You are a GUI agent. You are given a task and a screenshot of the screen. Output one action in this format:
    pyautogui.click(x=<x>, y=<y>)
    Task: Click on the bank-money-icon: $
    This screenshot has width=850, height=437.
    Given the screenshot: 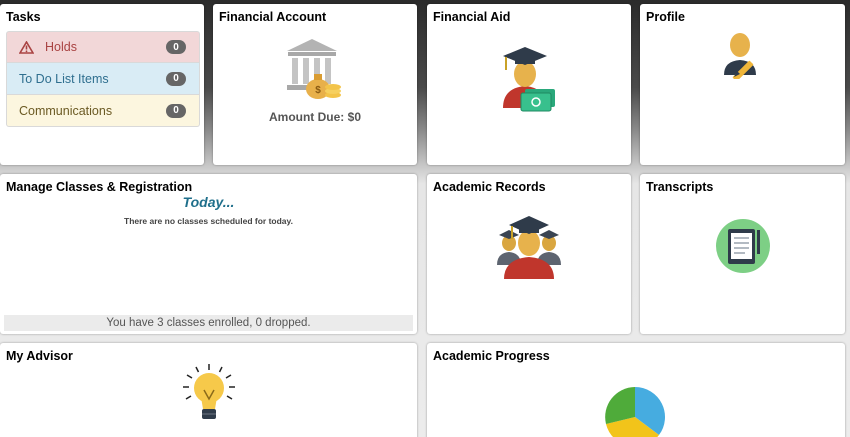 What is the action you would take?
    pyautogui.click(x=314, y=69)
    